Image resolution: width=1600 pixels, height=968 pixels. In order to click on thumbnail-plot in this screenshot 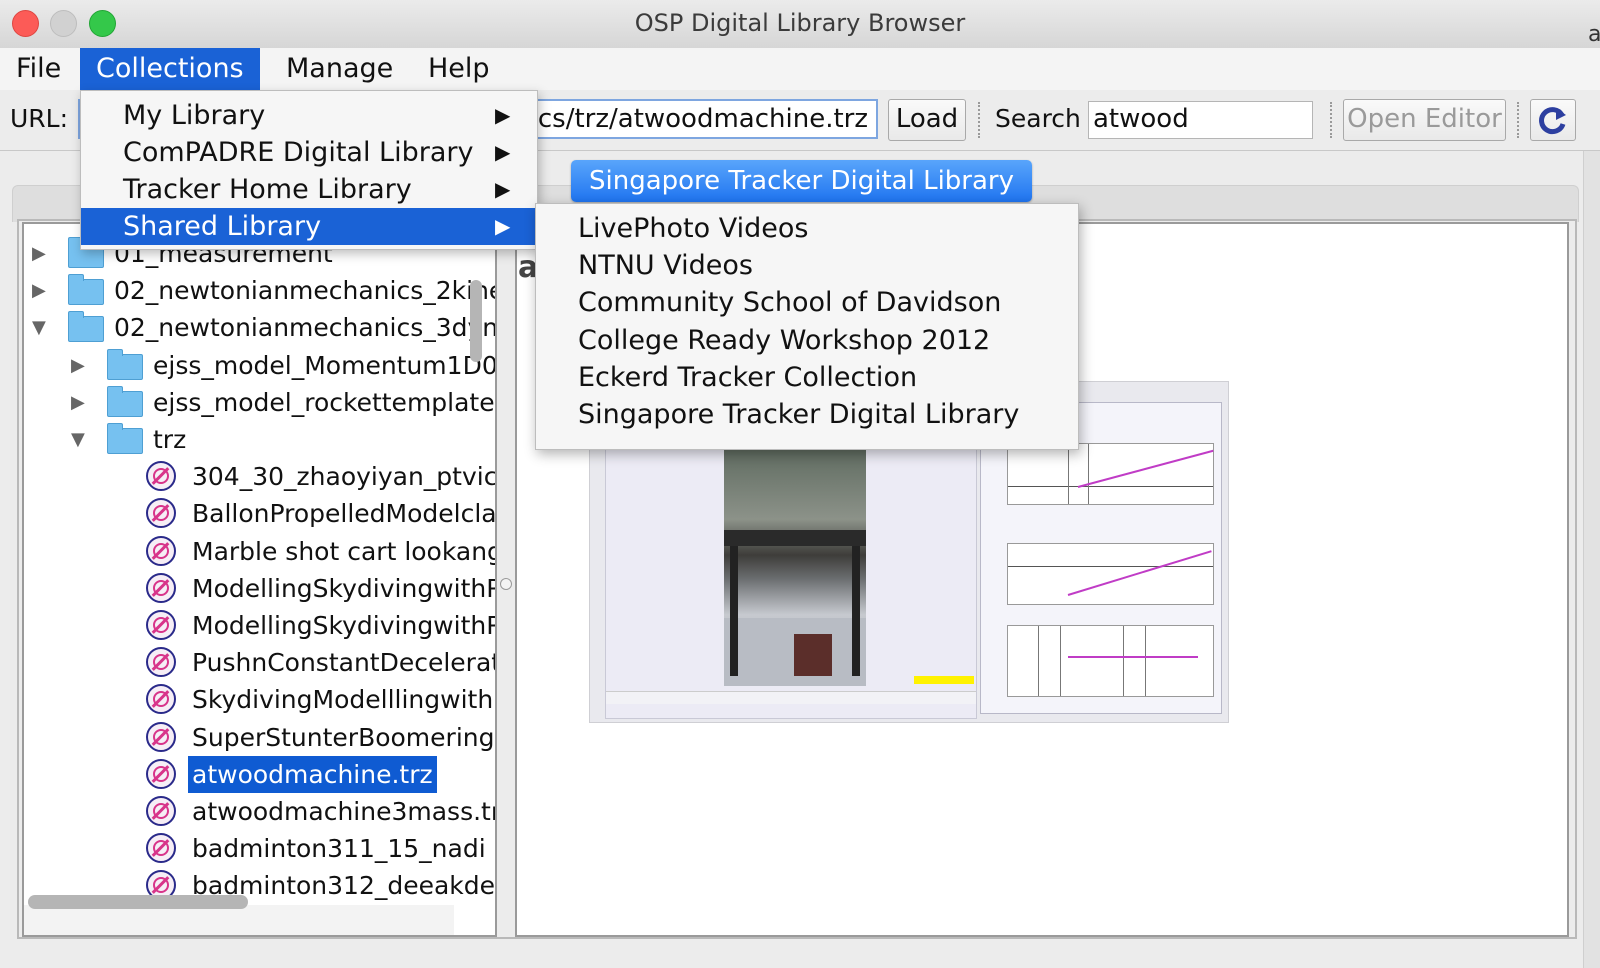, I will do `click(1110, 574)`.